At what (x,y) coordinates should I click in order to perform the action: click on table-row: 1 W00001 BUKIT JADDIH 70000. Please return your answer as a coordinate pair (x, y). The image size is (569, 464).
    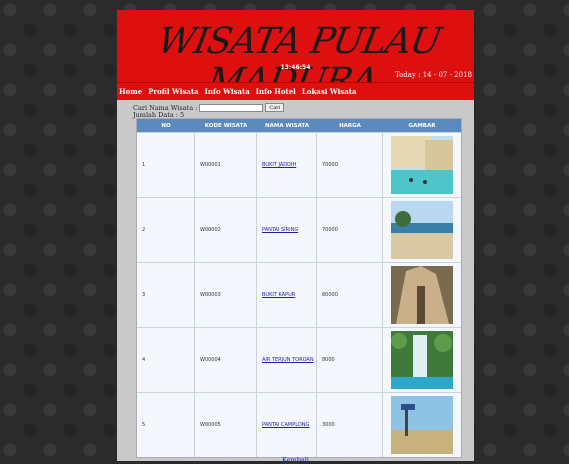
    Looking at the image, I should click on (299, 164).